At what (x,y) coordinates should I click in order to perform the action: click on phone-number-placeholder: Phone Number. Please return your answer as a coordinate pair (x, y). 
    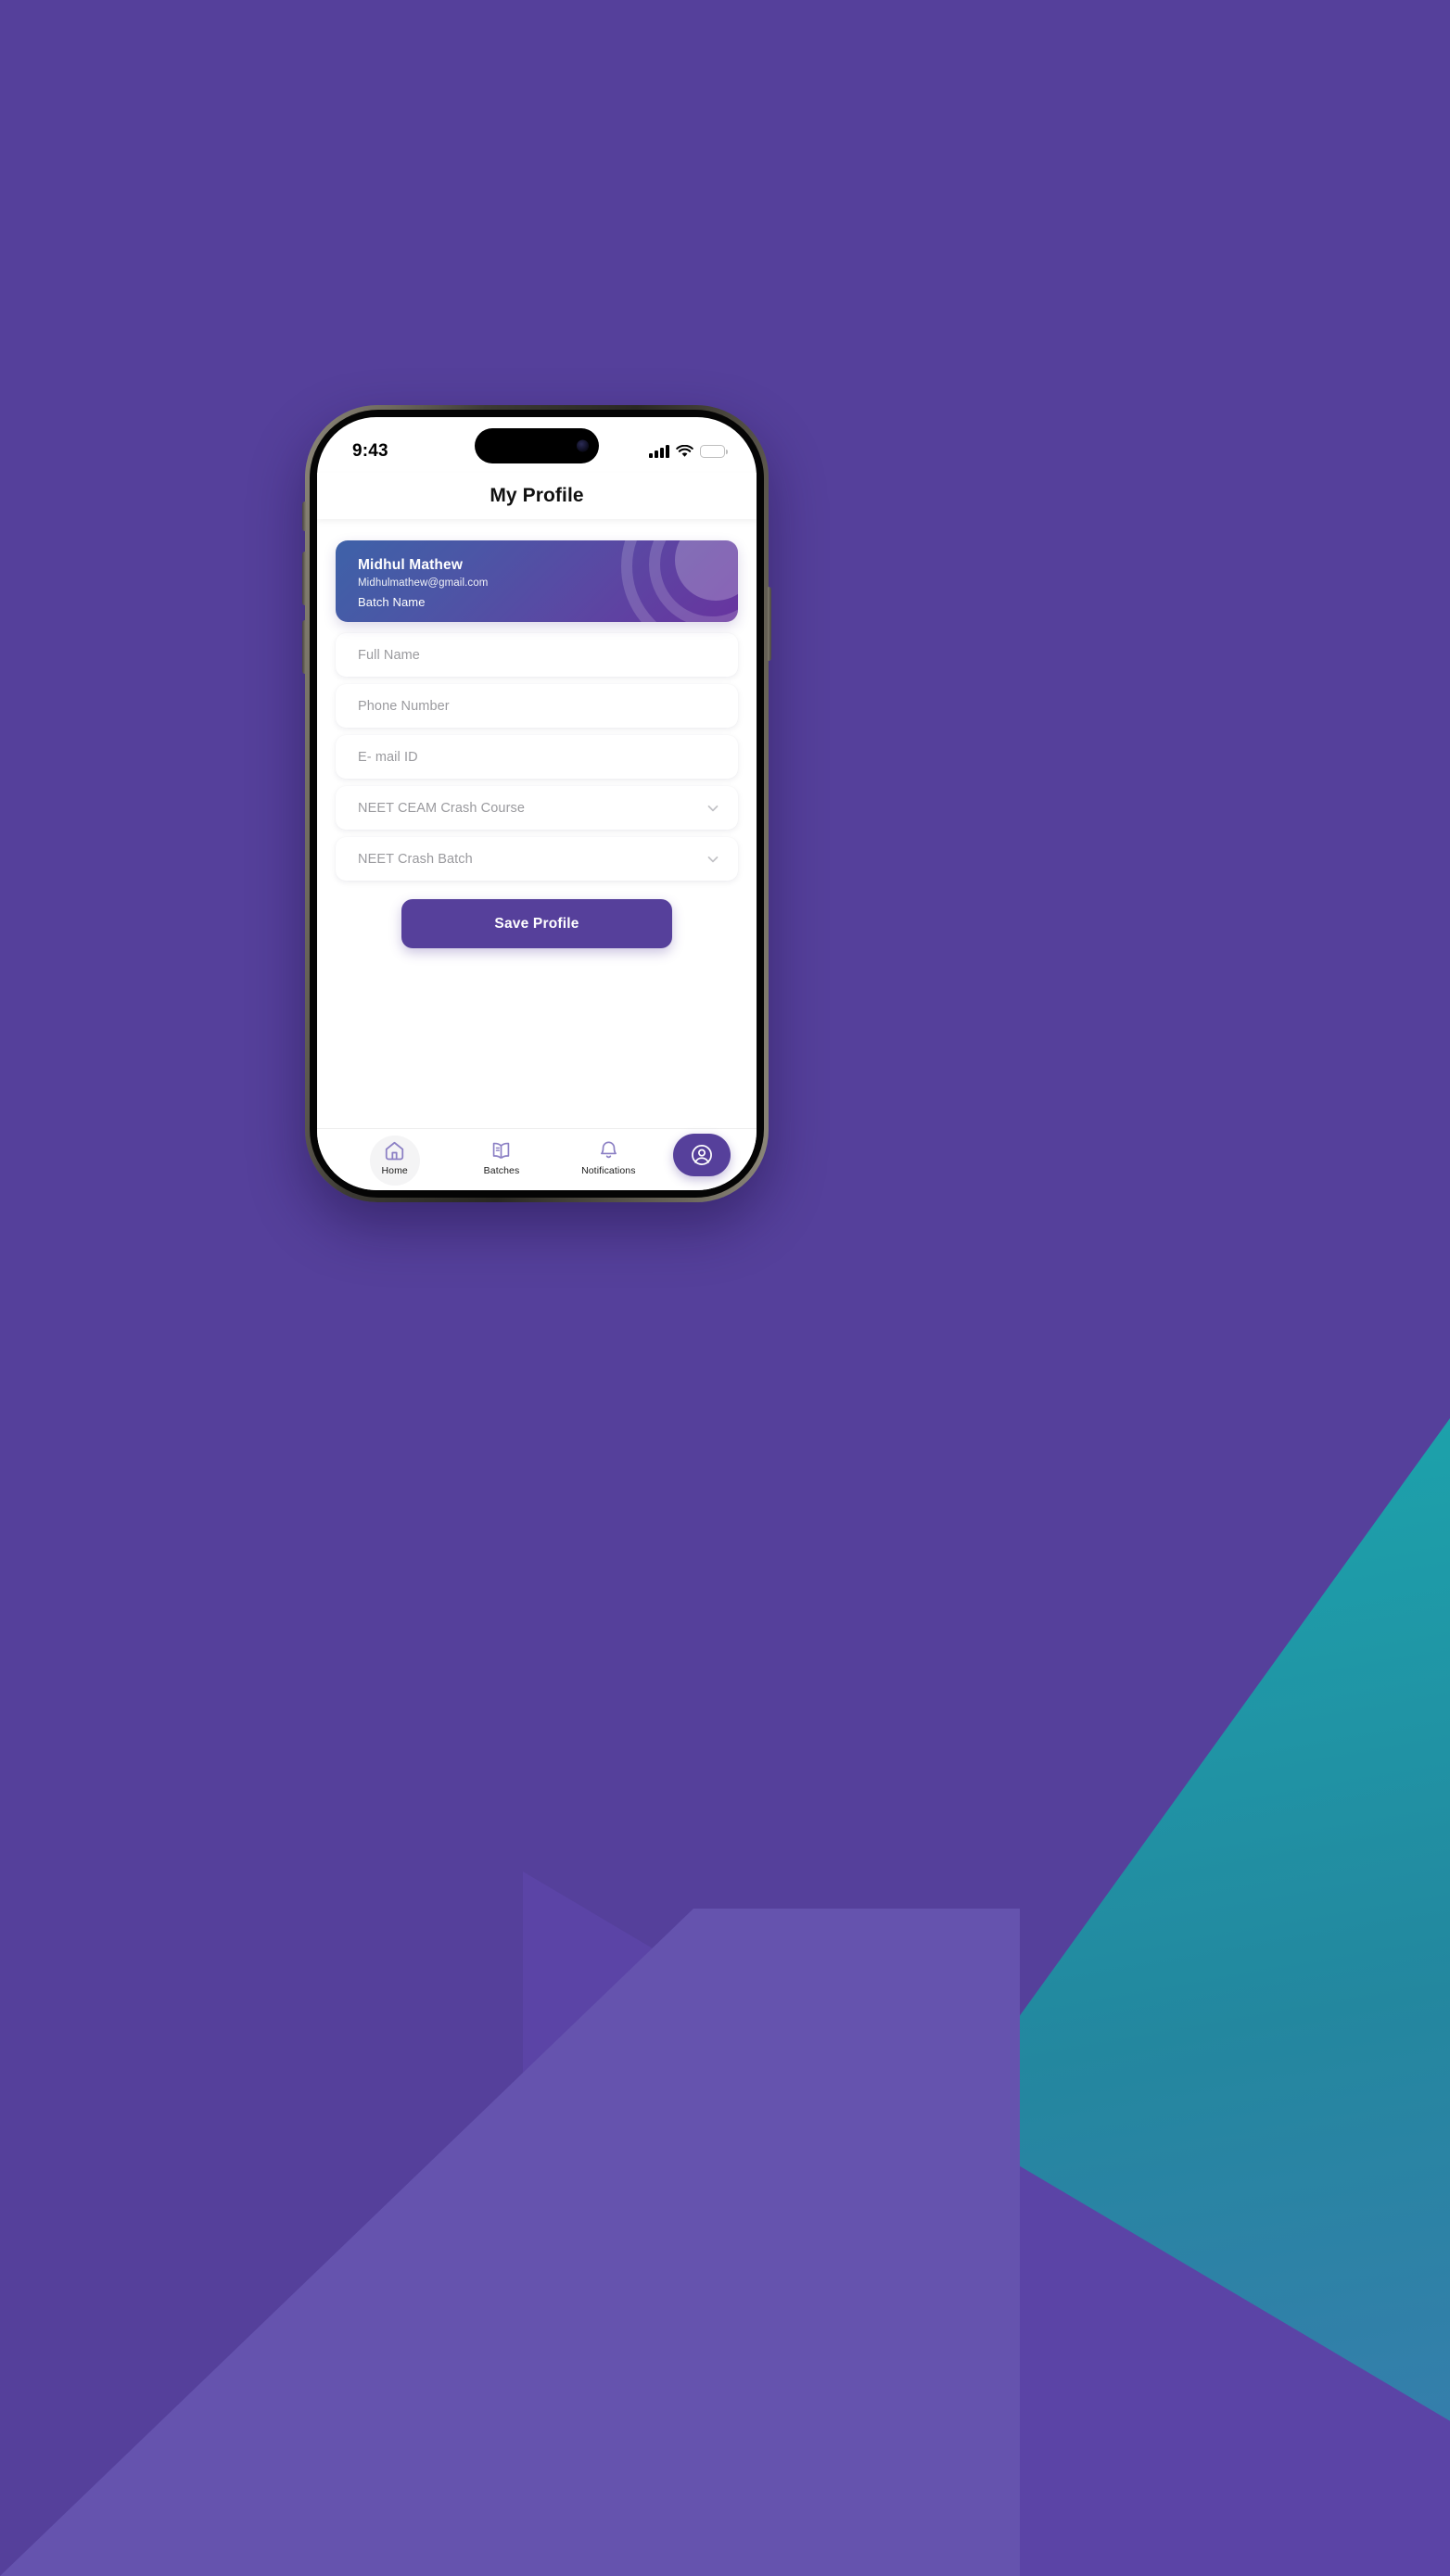
    Looking at the image, I should click on (404, 706).